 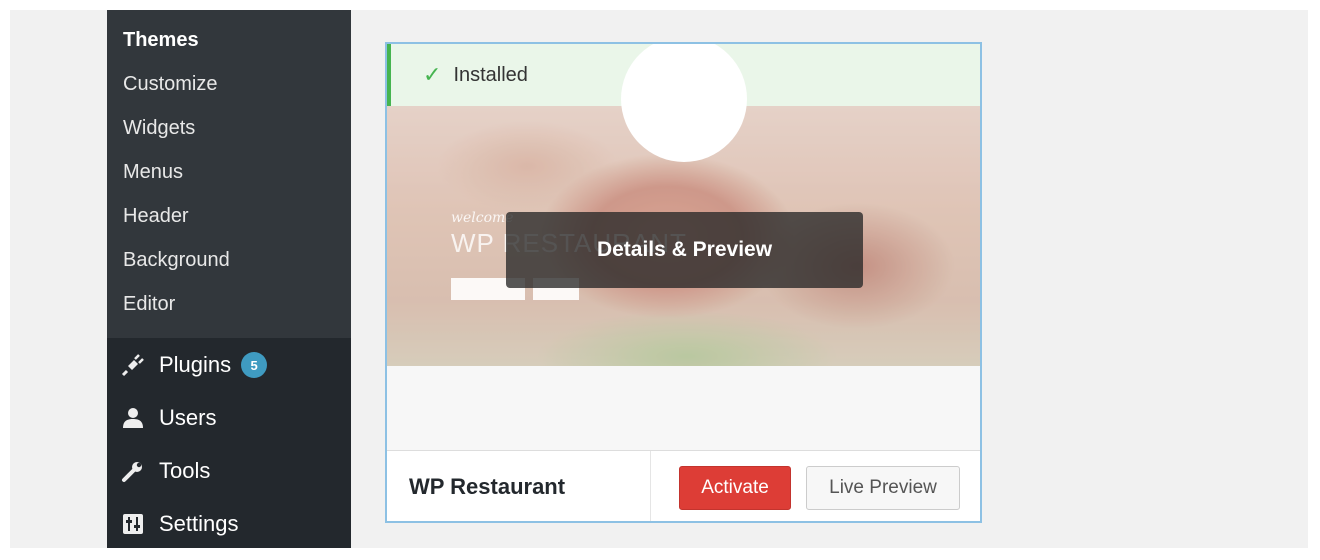 I want to click on preview-welcome-text: welcome, so click(x=482, y=218).